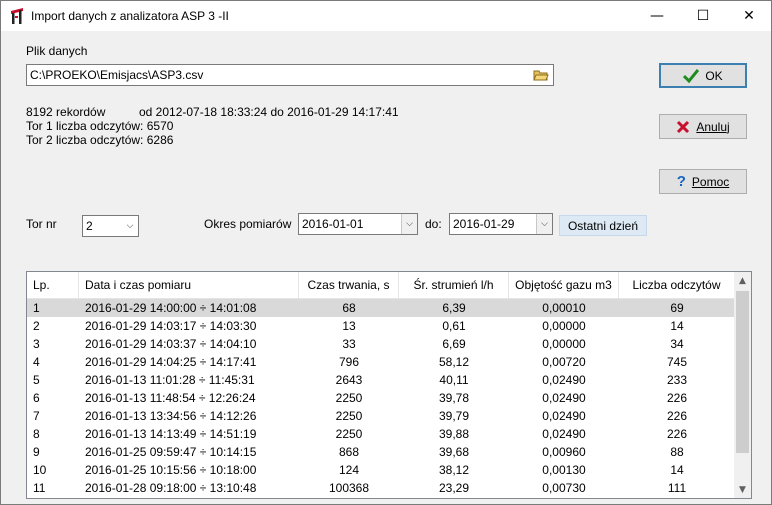  What do you see at coordinates (677, 285) in the screenshot?
I see `col-header-readings: Liczba odczytów` at bounding box center [677, 285].